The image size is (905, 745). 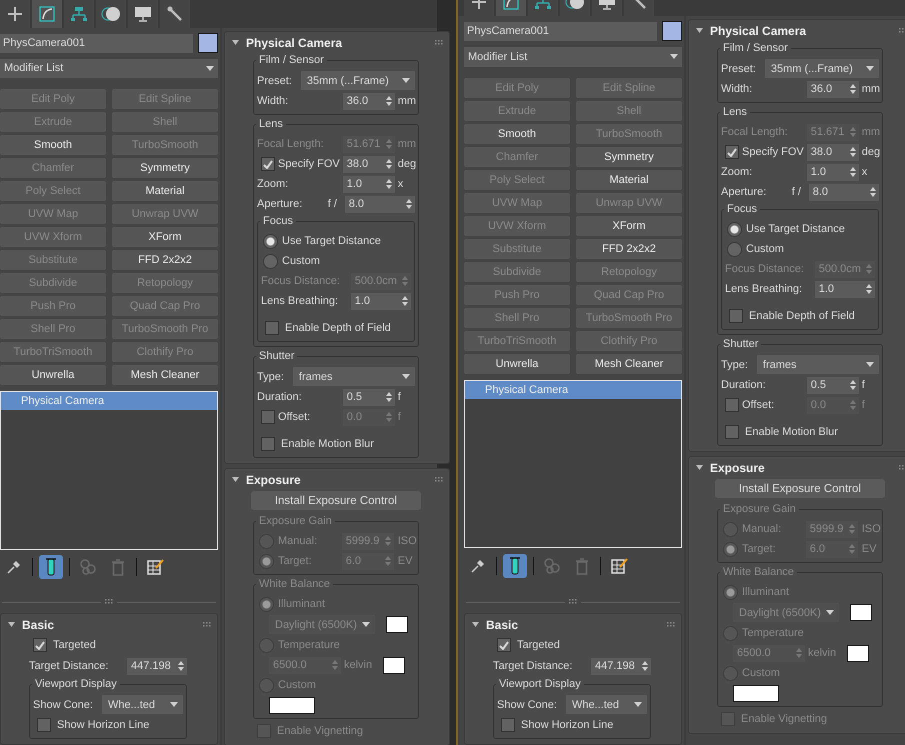 What do you see at coordinates (741, 344) in the screenshot?
I see `group-title: Shutter` at bounding box center [741, 344].